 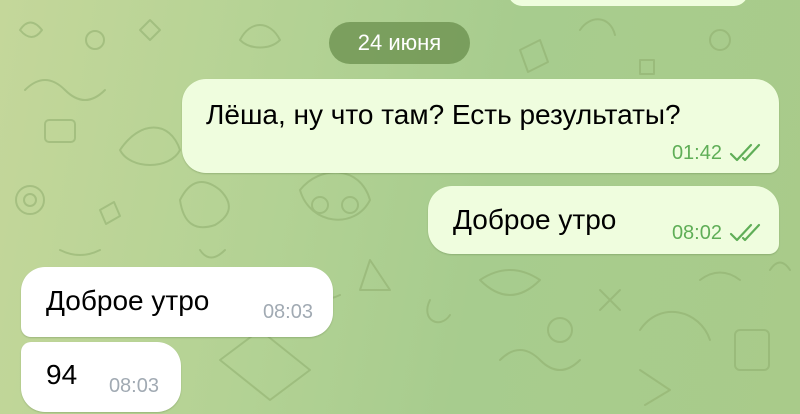 What do you see at coordinates (696, 233) in the screenshot?
I see `message-time: 08:02` at bounding box center [696, 233].